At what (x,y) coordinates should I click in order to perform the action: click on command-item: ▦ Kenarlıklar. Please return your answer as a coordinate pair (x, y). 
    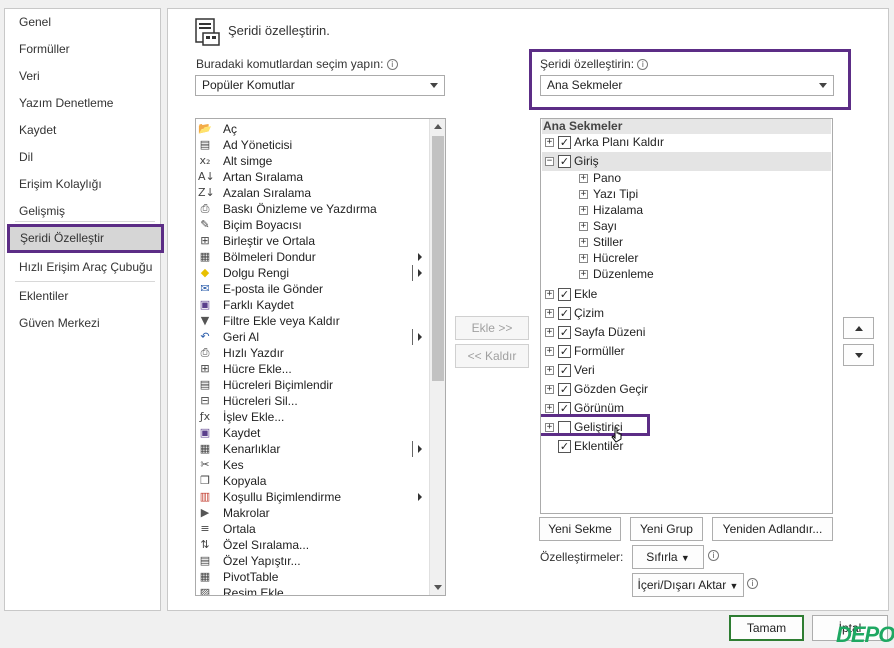
    Looking at the image, I should click on (312, 449).